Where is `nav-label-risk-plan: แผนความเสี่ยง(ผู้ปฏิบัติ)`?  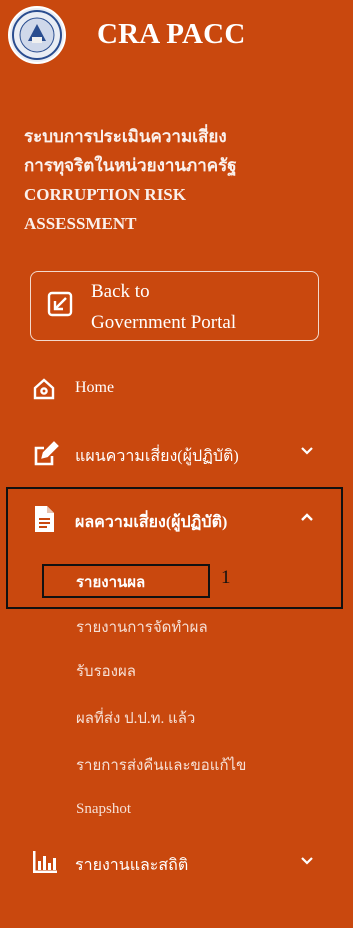
nav-label-risk-plan: แผนความเสี่ยง(ผู้ปฏิบัติ) is located at coordinates (157, 456).